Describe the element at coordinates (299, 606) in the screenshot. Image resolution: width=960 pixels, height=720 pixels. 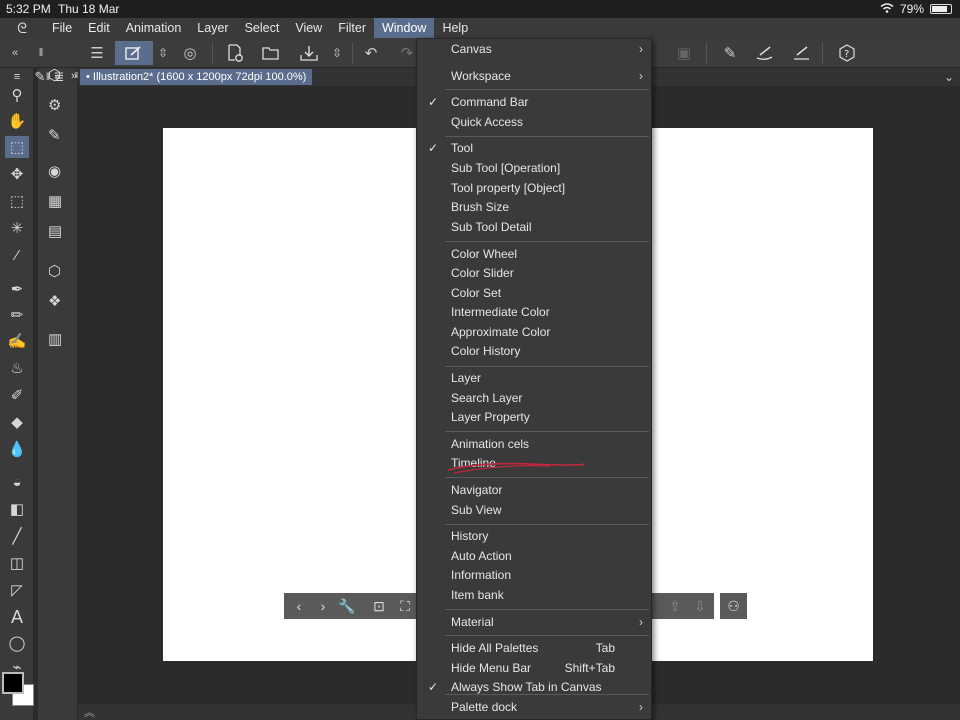
I see `previous-icon: ‹` at that location.